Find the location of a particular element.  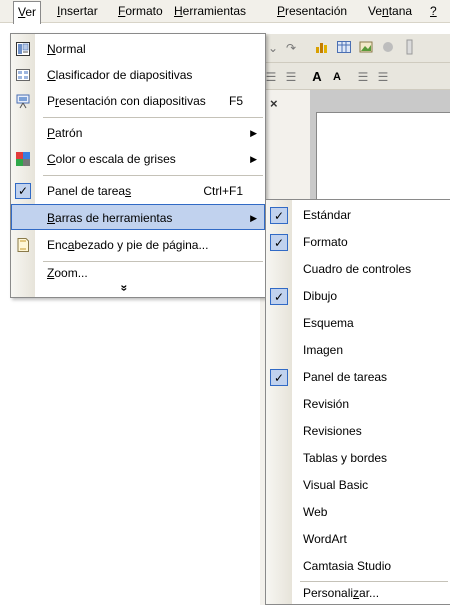

menu-item-patron: Patrón ▶ is located at coordinates (138, 133).